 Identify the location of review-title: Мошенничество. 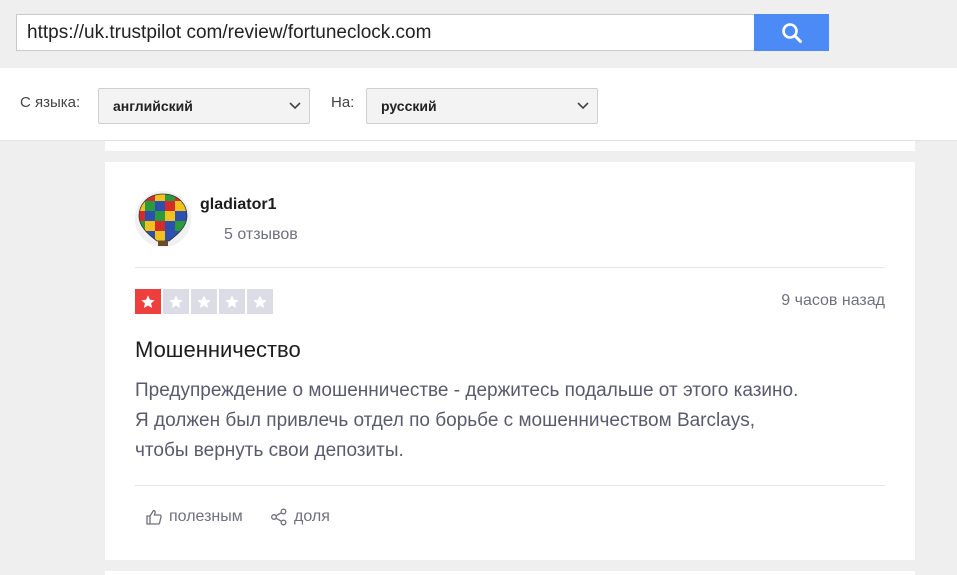
(218, 350).